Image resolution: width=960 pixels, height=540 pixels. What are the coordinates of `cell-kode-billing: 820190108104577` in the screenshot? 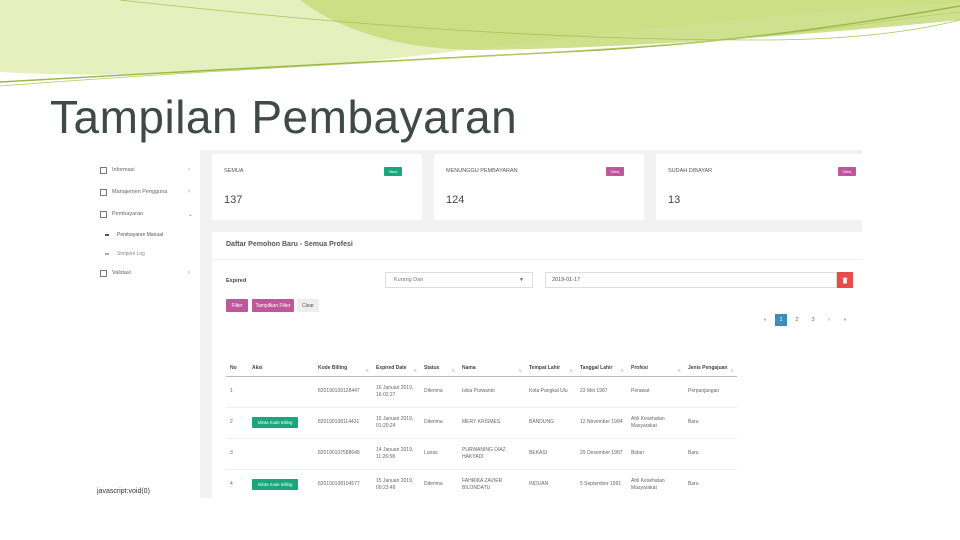 It's located at (343, 483).